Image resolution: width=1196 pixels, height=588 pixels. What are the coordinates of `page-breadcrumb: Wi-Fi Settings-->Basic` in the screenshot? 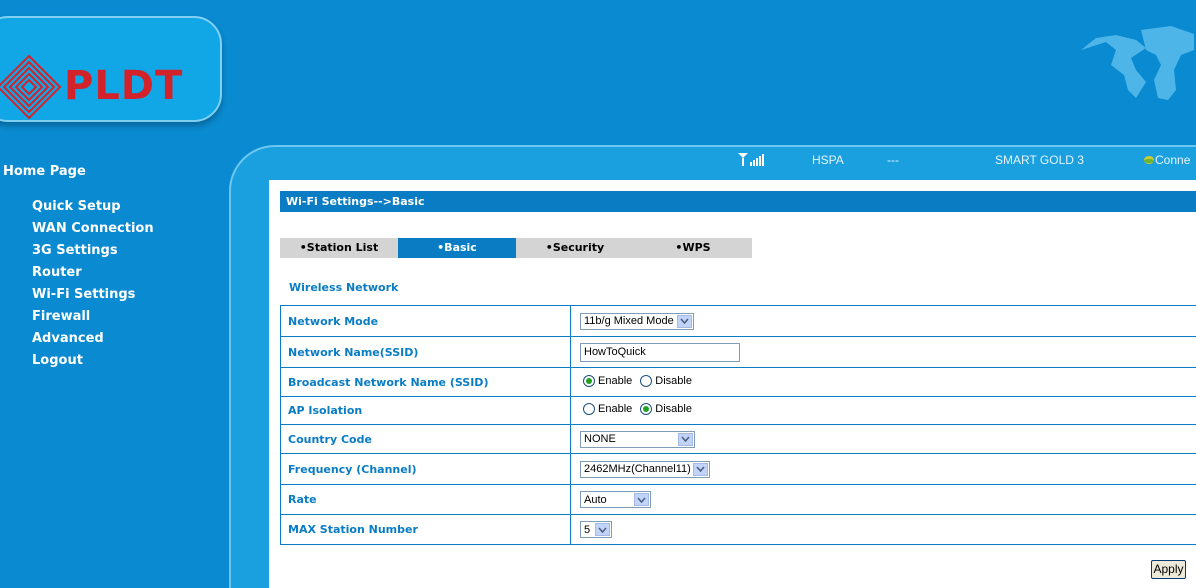 It's located at (738, 201).